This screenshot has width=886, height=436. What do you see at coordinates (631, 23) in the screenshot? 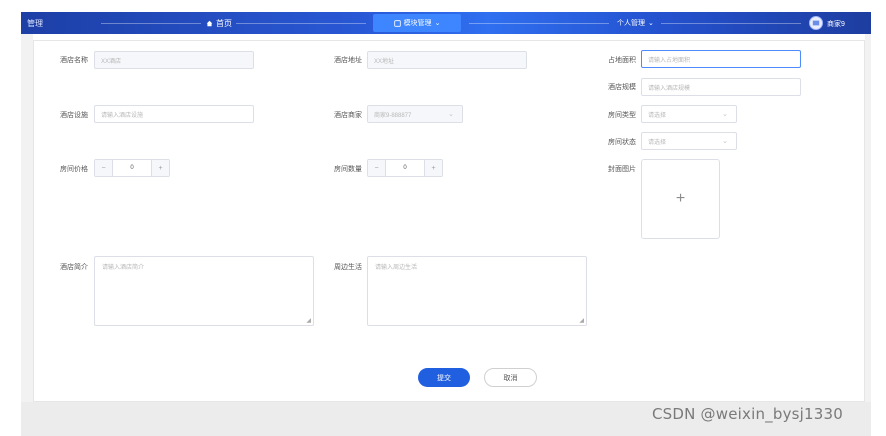
I see `nav-person-label: 个人管理` at bounding box center [631, 23].